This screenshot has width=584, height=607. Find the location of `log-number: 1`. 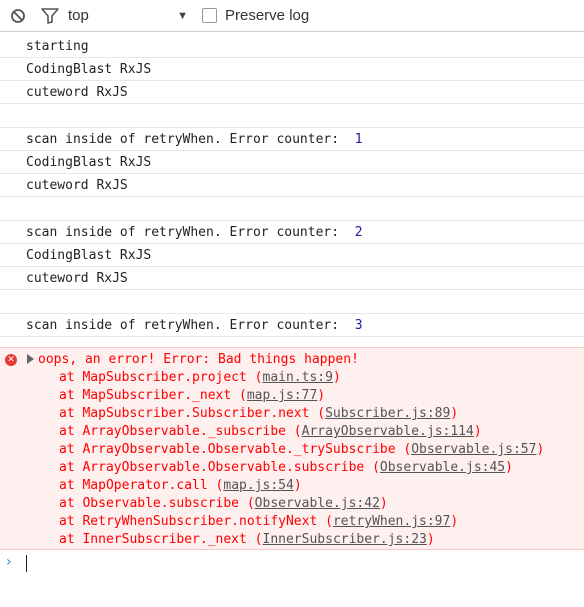

log-number: 1 is located at coordinates (358, 139).